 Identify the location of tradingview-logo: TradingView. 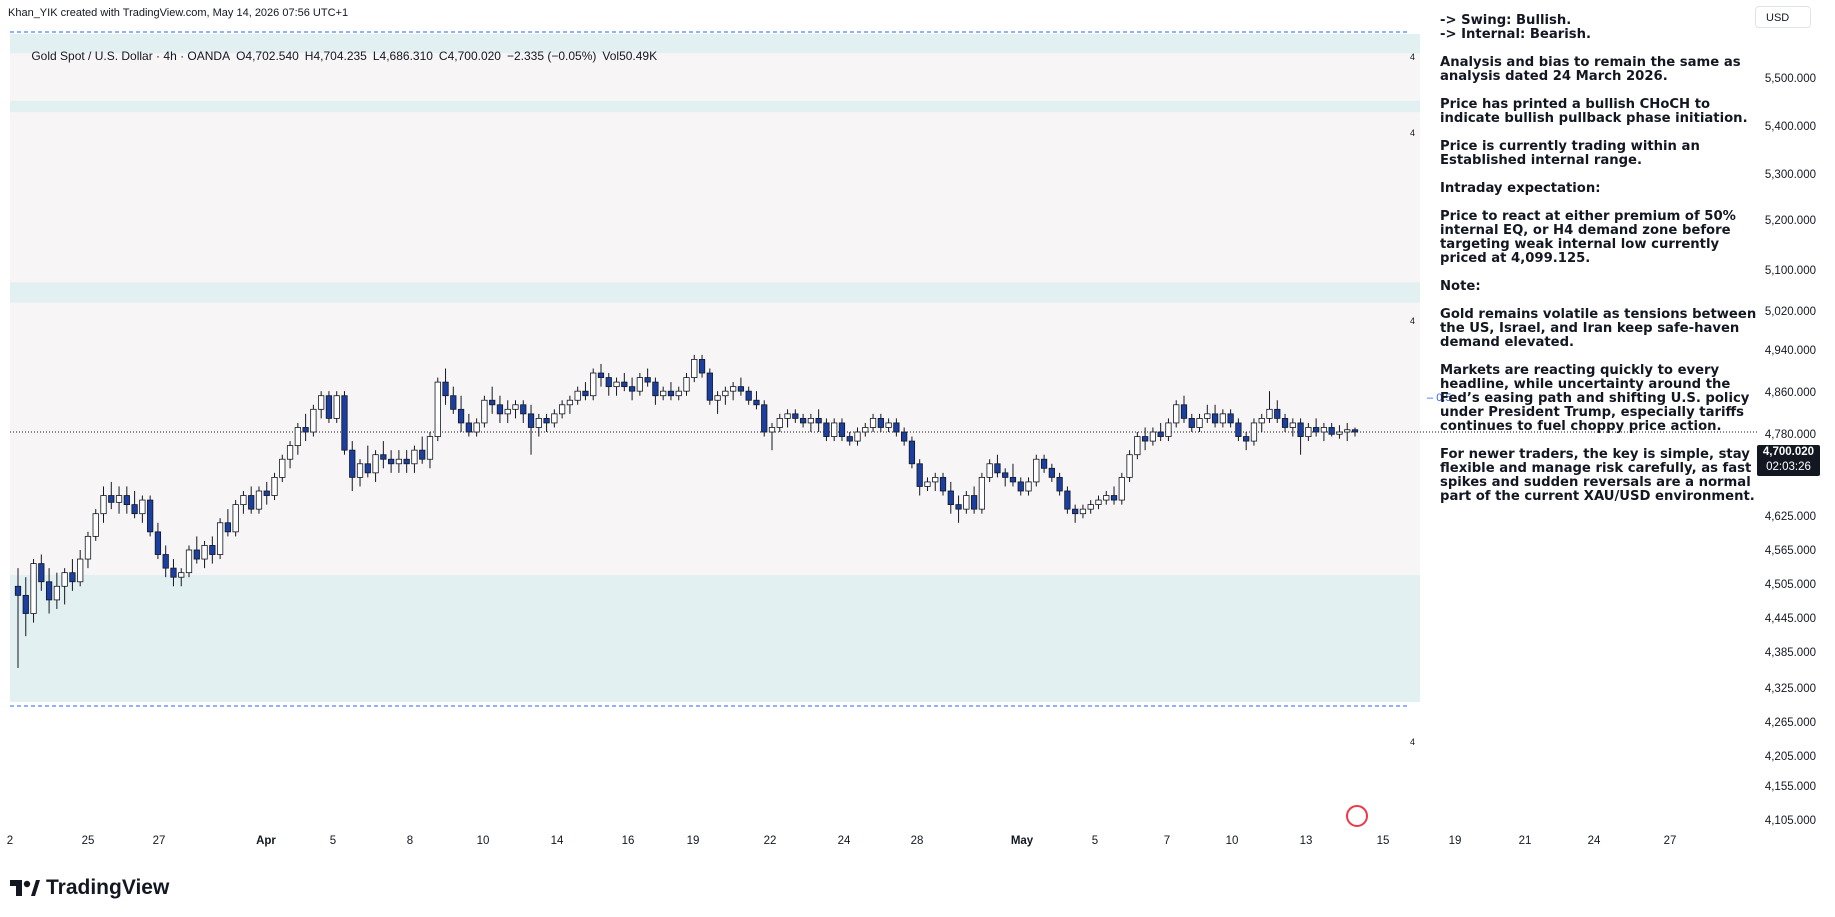
(89, 888).